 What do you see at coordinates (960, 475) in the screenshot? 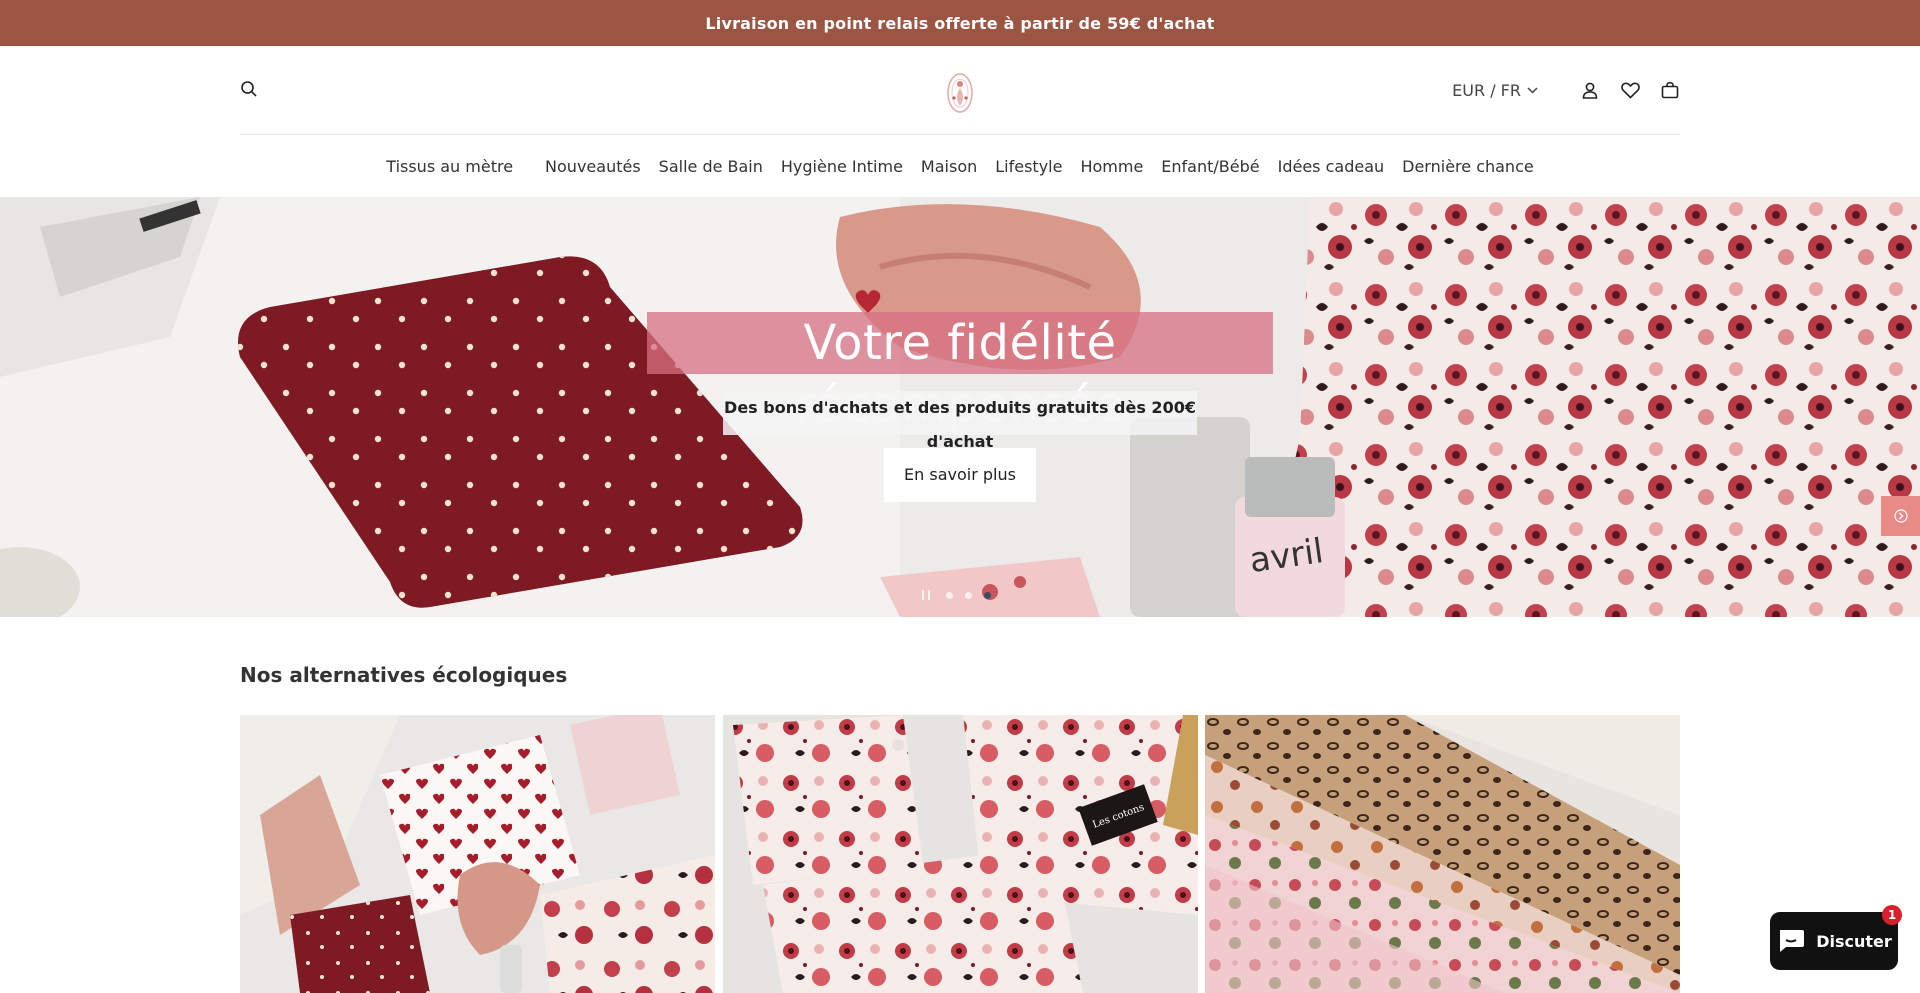
I see `hero-cta-button: En savoir plus` at bounding box center [960, 475].